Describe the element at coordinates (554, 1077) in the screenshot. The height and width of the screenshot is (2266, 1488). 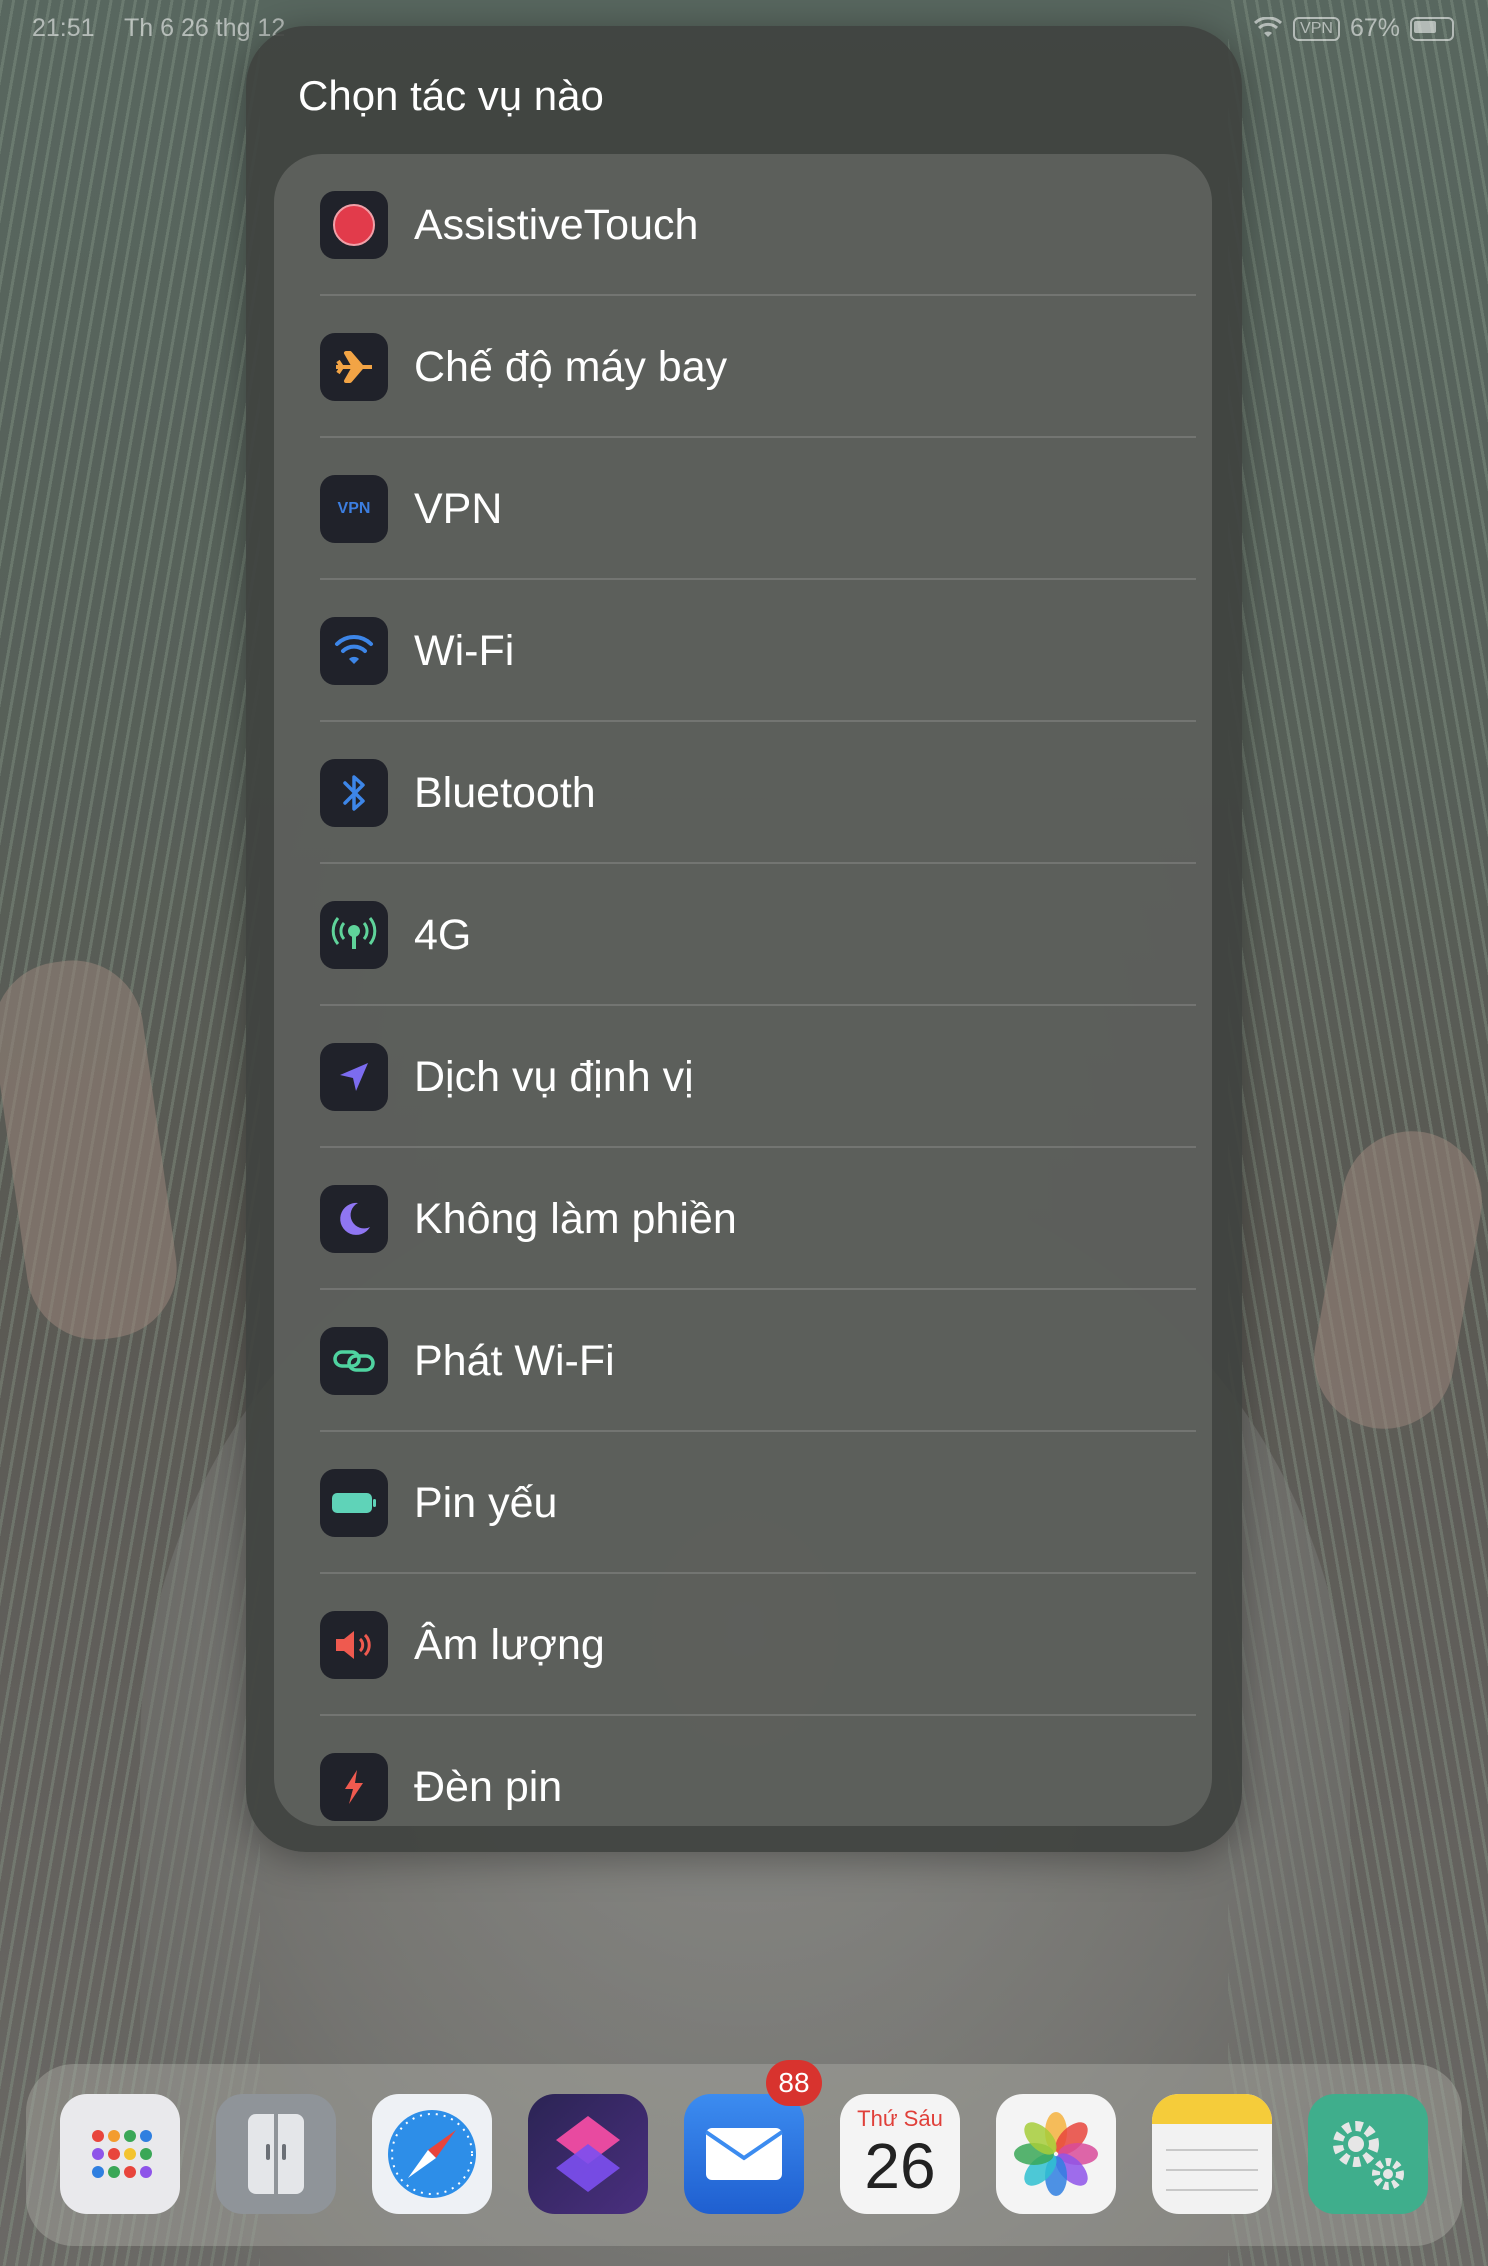
I see `action-label: Dịch vụ định vị` at that location.